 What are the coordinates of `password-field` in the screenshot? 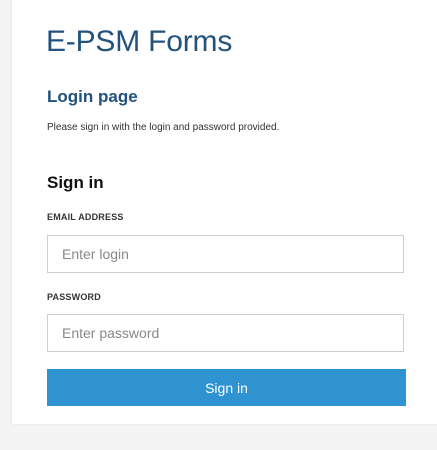 It's located at (225, 333).